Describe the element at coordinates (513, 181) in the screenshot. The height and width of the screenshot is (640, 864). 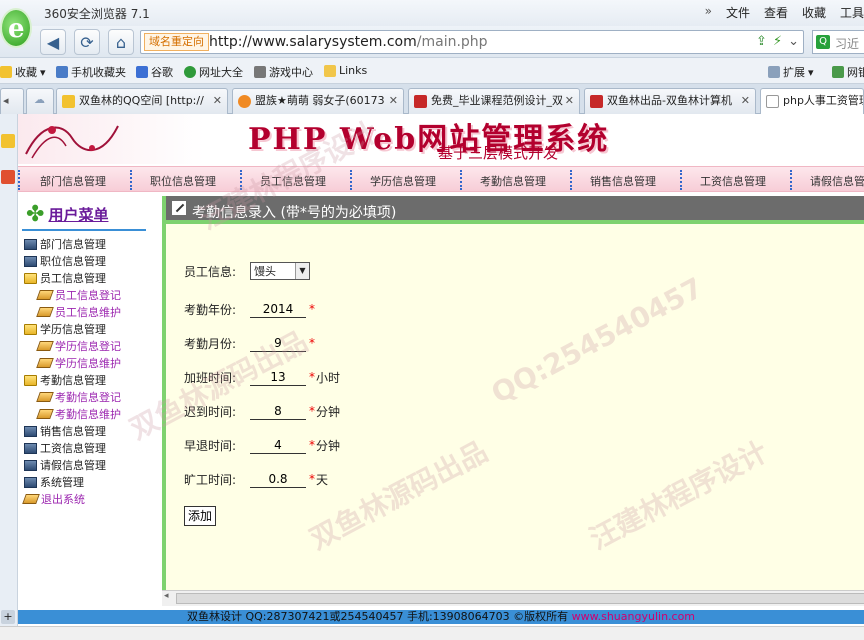
I see `nav-attendance: 考勤信息管理` at that location.